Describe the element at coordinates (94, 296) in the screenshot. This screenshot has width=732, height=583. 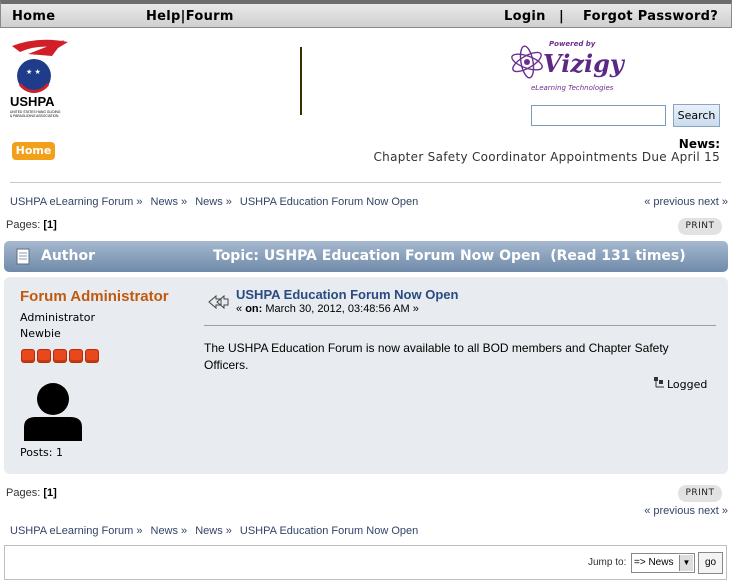
I see `poster-name: Forum Administrator` at that location.